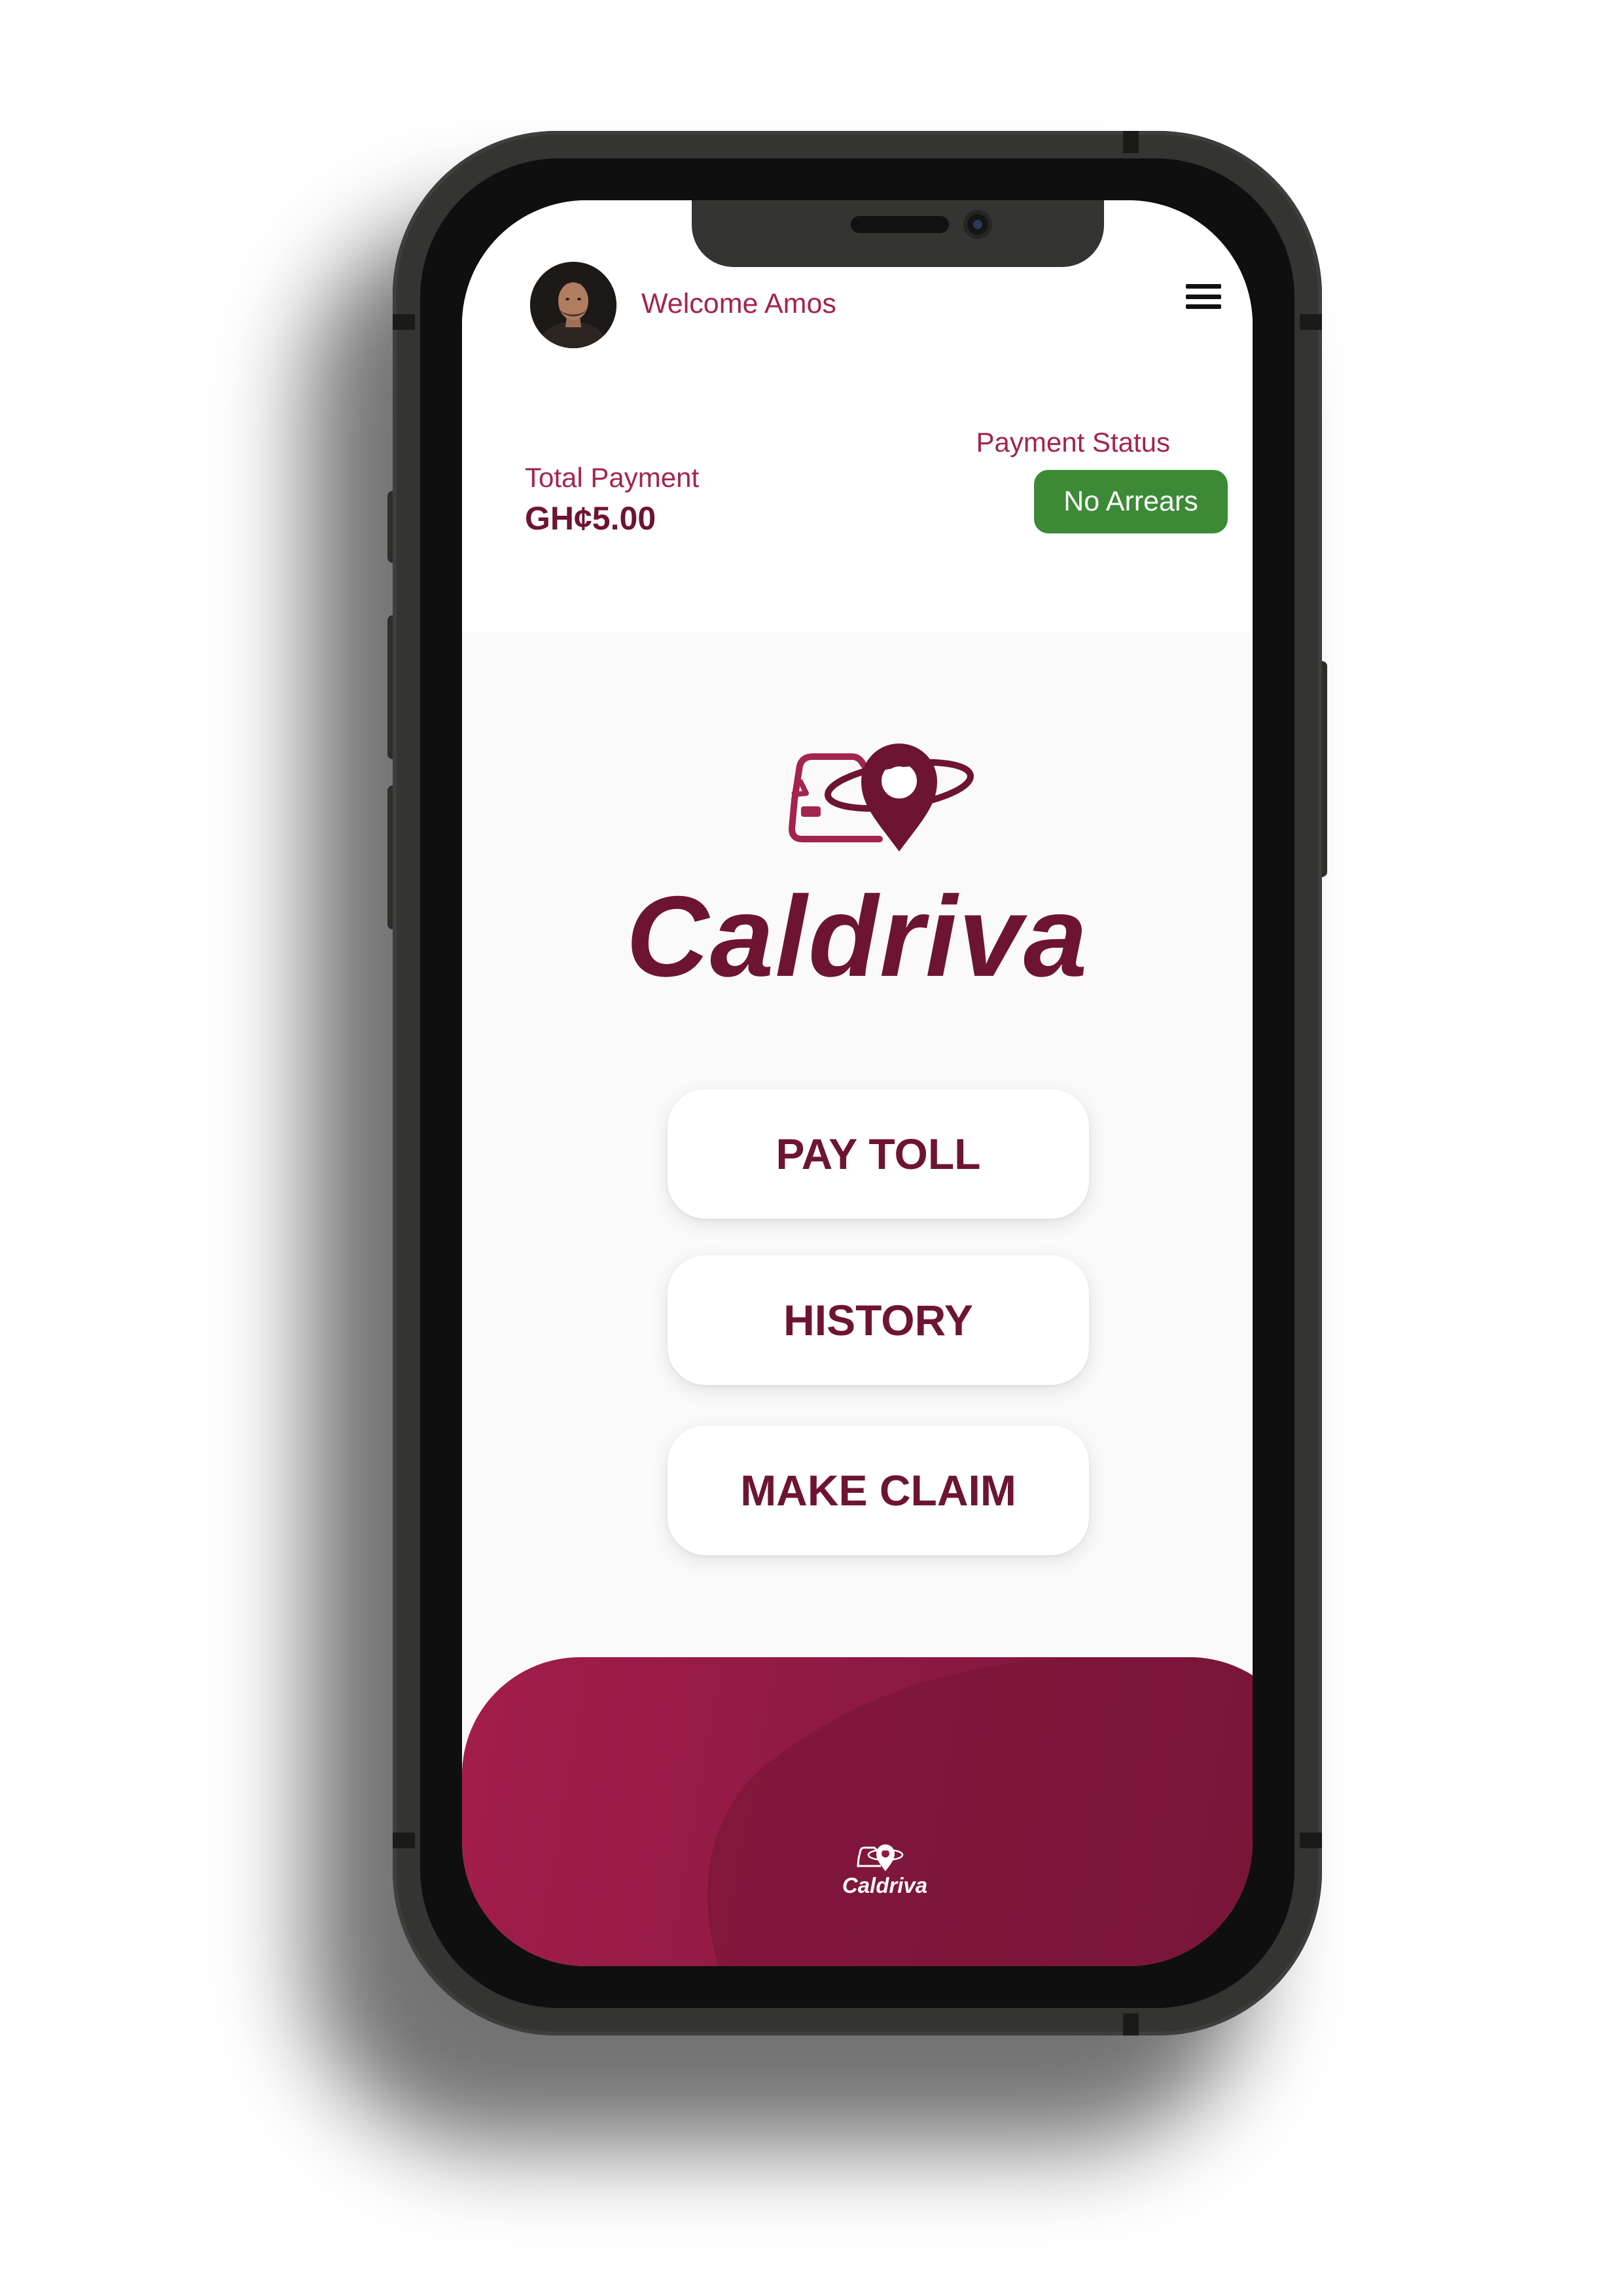 Image resolution: width=1623 pixels, height=2296 pixels. Describe the element at coordinates (1203, 296) in the screenshot. I see `hamburger-menu-icon` at that location.